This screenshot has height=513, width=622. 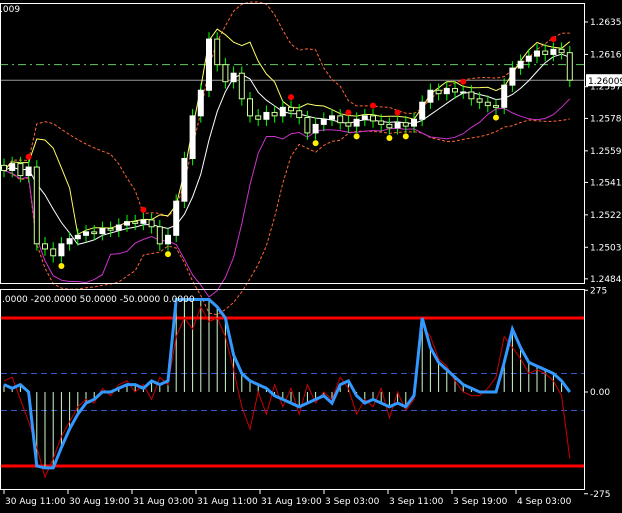 What do you see at coordinates (291, 502) in the screenshot?
I see `time-tick-label: 31 Aug 19:00` at bounding box center [291, 502].